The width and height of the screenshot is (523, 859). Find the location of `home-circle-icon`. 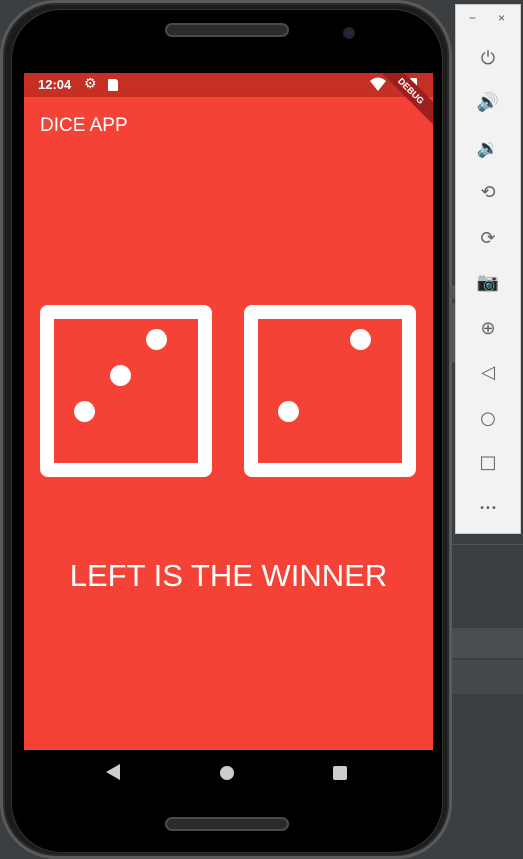

home-circle-icon is located at coordinates (227, 773).